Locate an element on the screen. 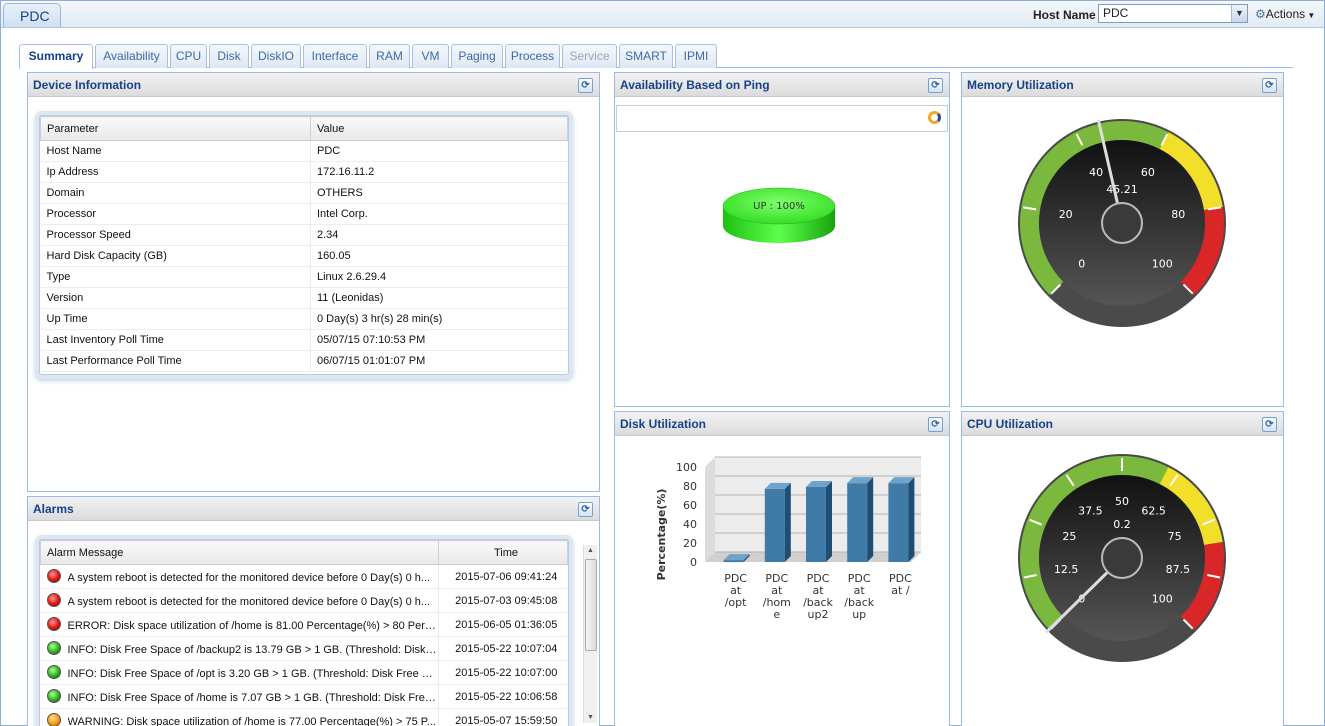  parameter-cell: Processor Speed is located at coordinates (175, 235).